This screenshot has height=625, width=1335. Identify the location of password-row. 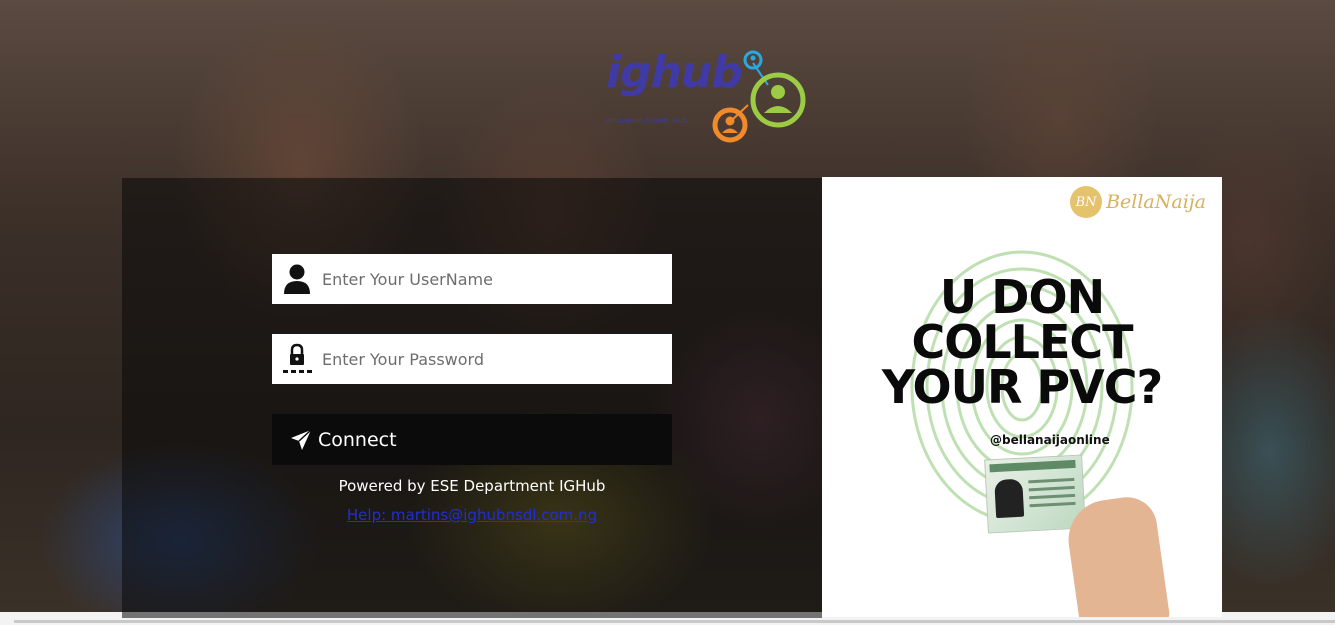
(472, 359).